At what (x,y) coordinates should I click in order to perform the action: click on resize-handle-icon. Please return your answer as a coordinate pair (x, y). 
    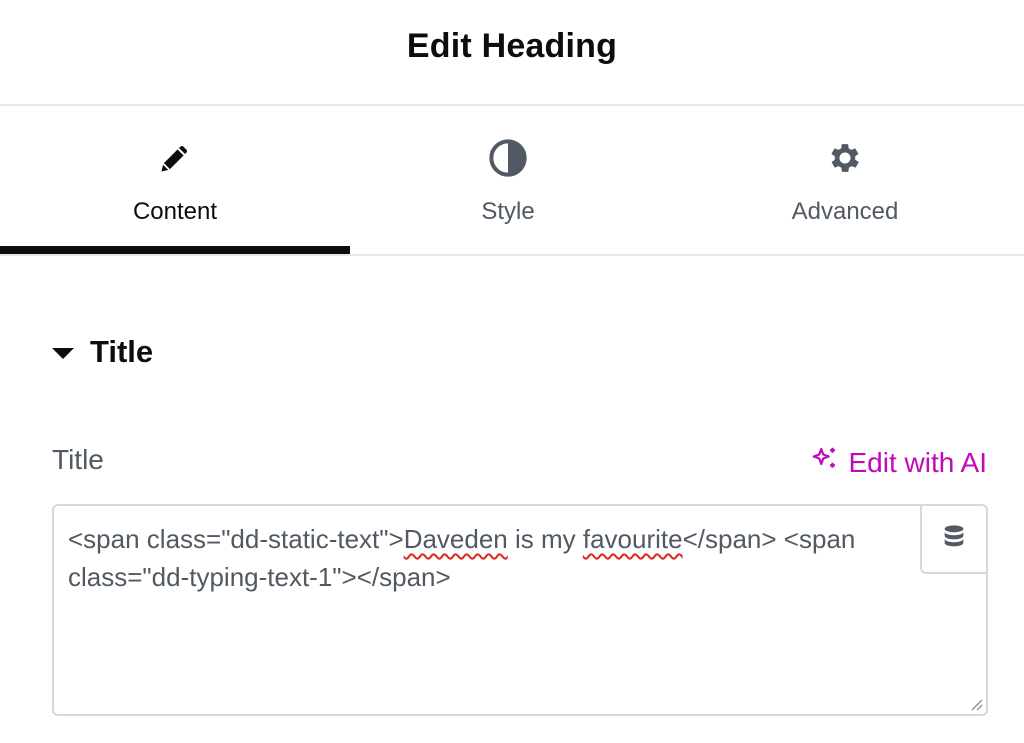
    Looking at the image, I should click on (975, 703).